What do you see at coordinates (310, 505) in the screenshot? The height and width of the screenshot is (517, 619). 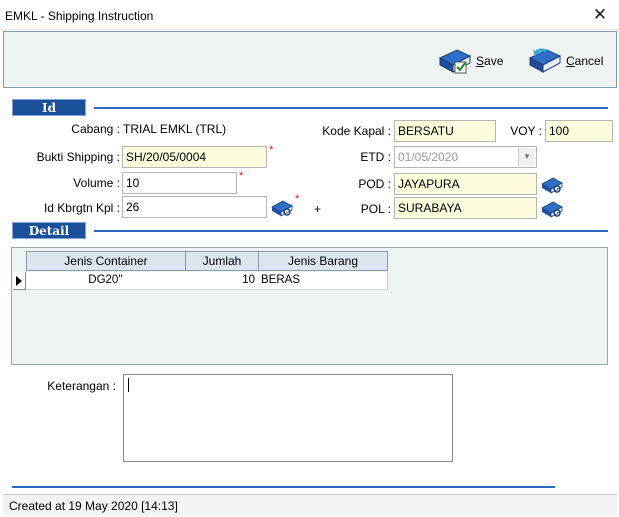 I see `status-bar: Created at 19 May 2020 [14:13]` at bounding box center [310, 505].